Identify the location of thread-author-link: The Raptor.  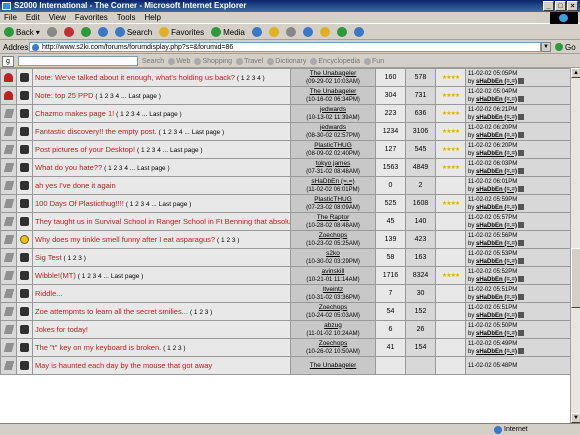
(333, 218).